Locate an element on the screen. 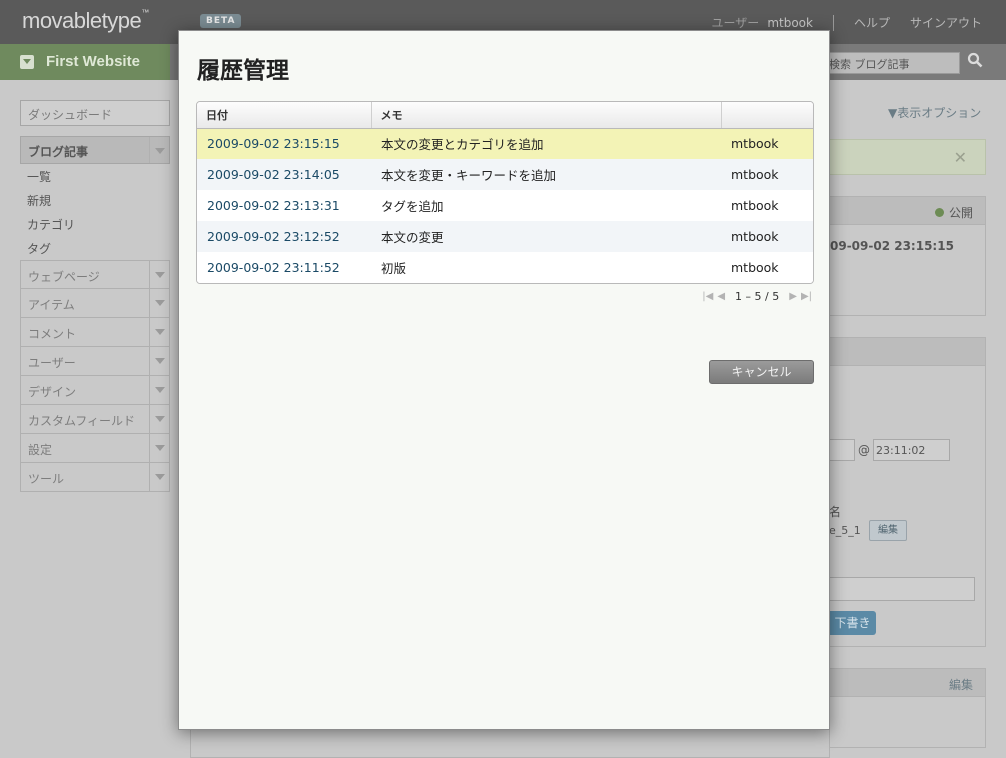 The image size is (1006, 758). logo-tm: ™ is located at coordinates (145, 12).